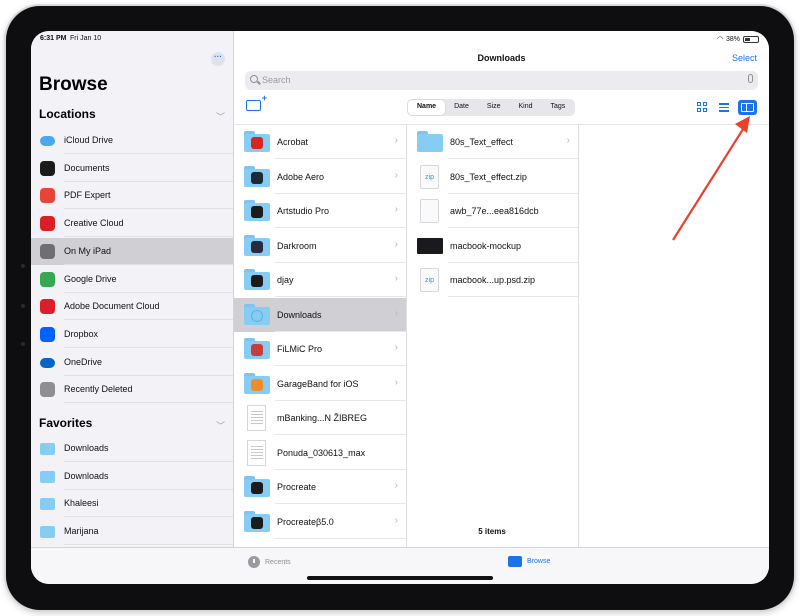  I want to click on column-1-row: › Darkroom, so click(320, 246).